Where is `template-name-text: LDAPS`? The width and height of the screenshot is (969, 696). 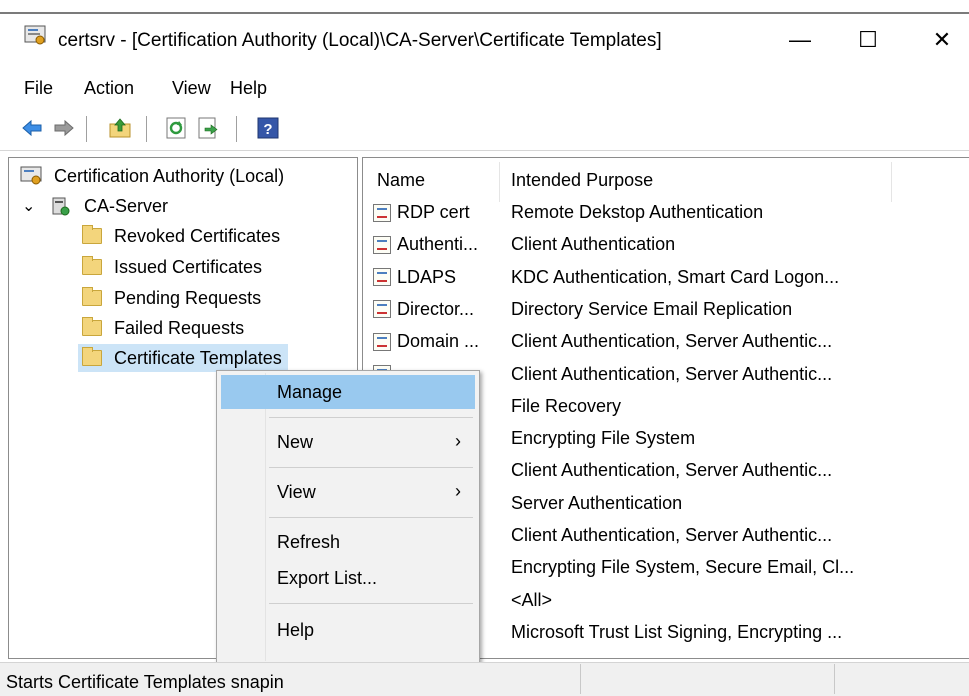 template-name-text: LDAPS is located at coordinates (427, 276).